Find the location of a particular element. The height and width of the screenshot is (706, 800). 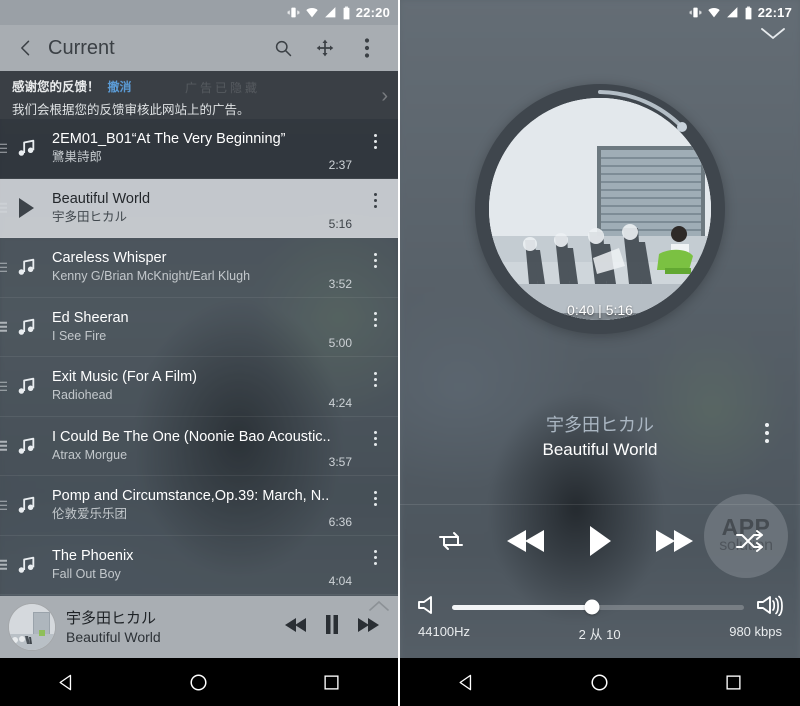

chevron-down-icon is located at coordinates (773, 34).